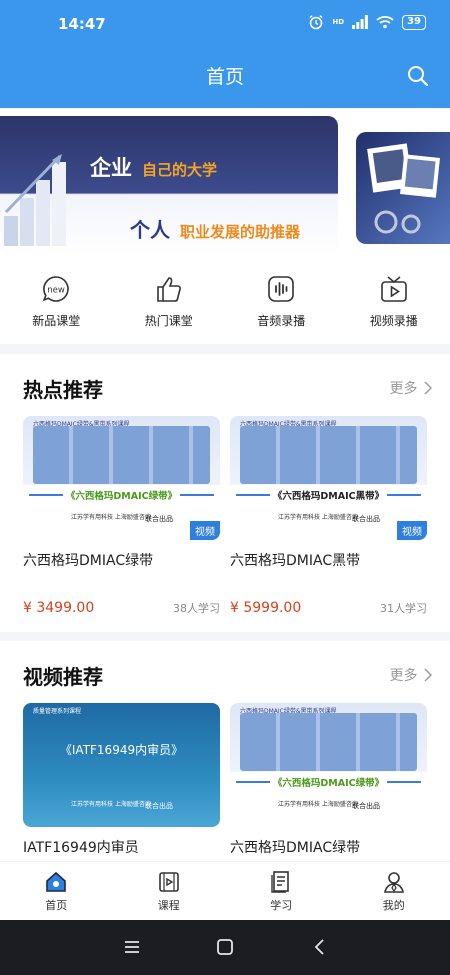 The height and width of the screenshot is (975, 450). Describe the element at coordinates (180, 170) in the screenshot. I see `banner-line-1-sub: 自己的大学` at that location.